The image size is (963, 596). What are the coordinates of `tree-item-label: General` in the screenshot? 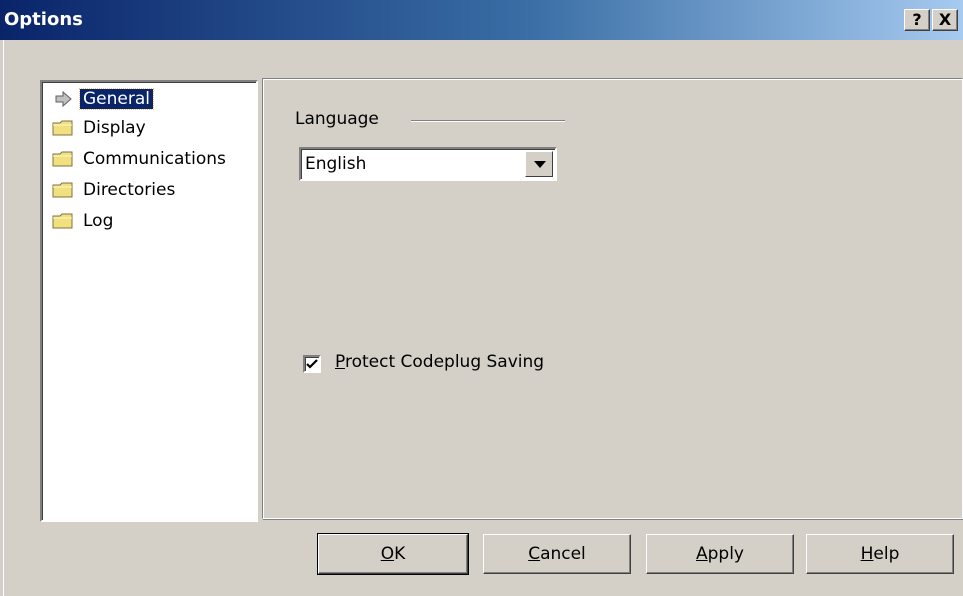 It's located at (116, 99).